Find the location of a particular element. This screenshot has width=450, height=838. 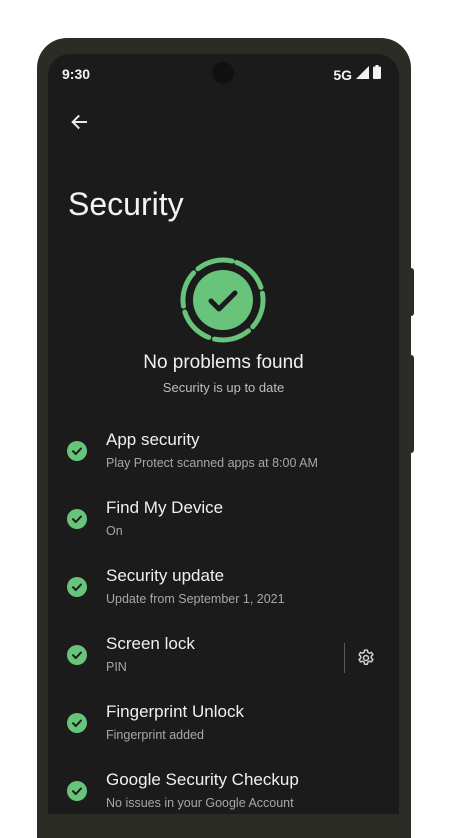

list-item-fingerprint-unlock: Fingerprint Unlock Fingerprint added is located at coordinates (223, 718).